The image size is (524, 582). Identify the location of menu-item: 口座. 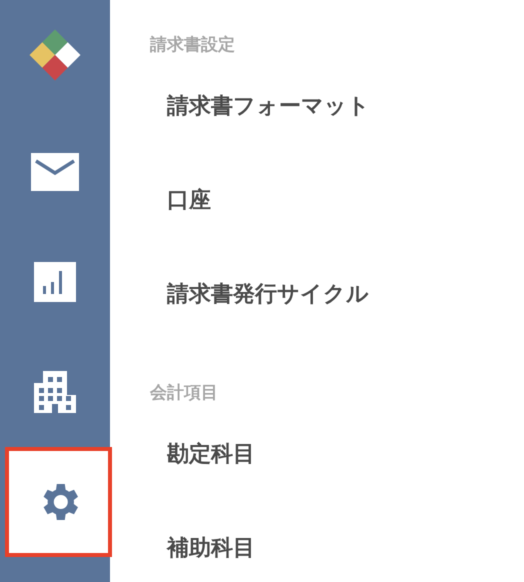
(189, 201).